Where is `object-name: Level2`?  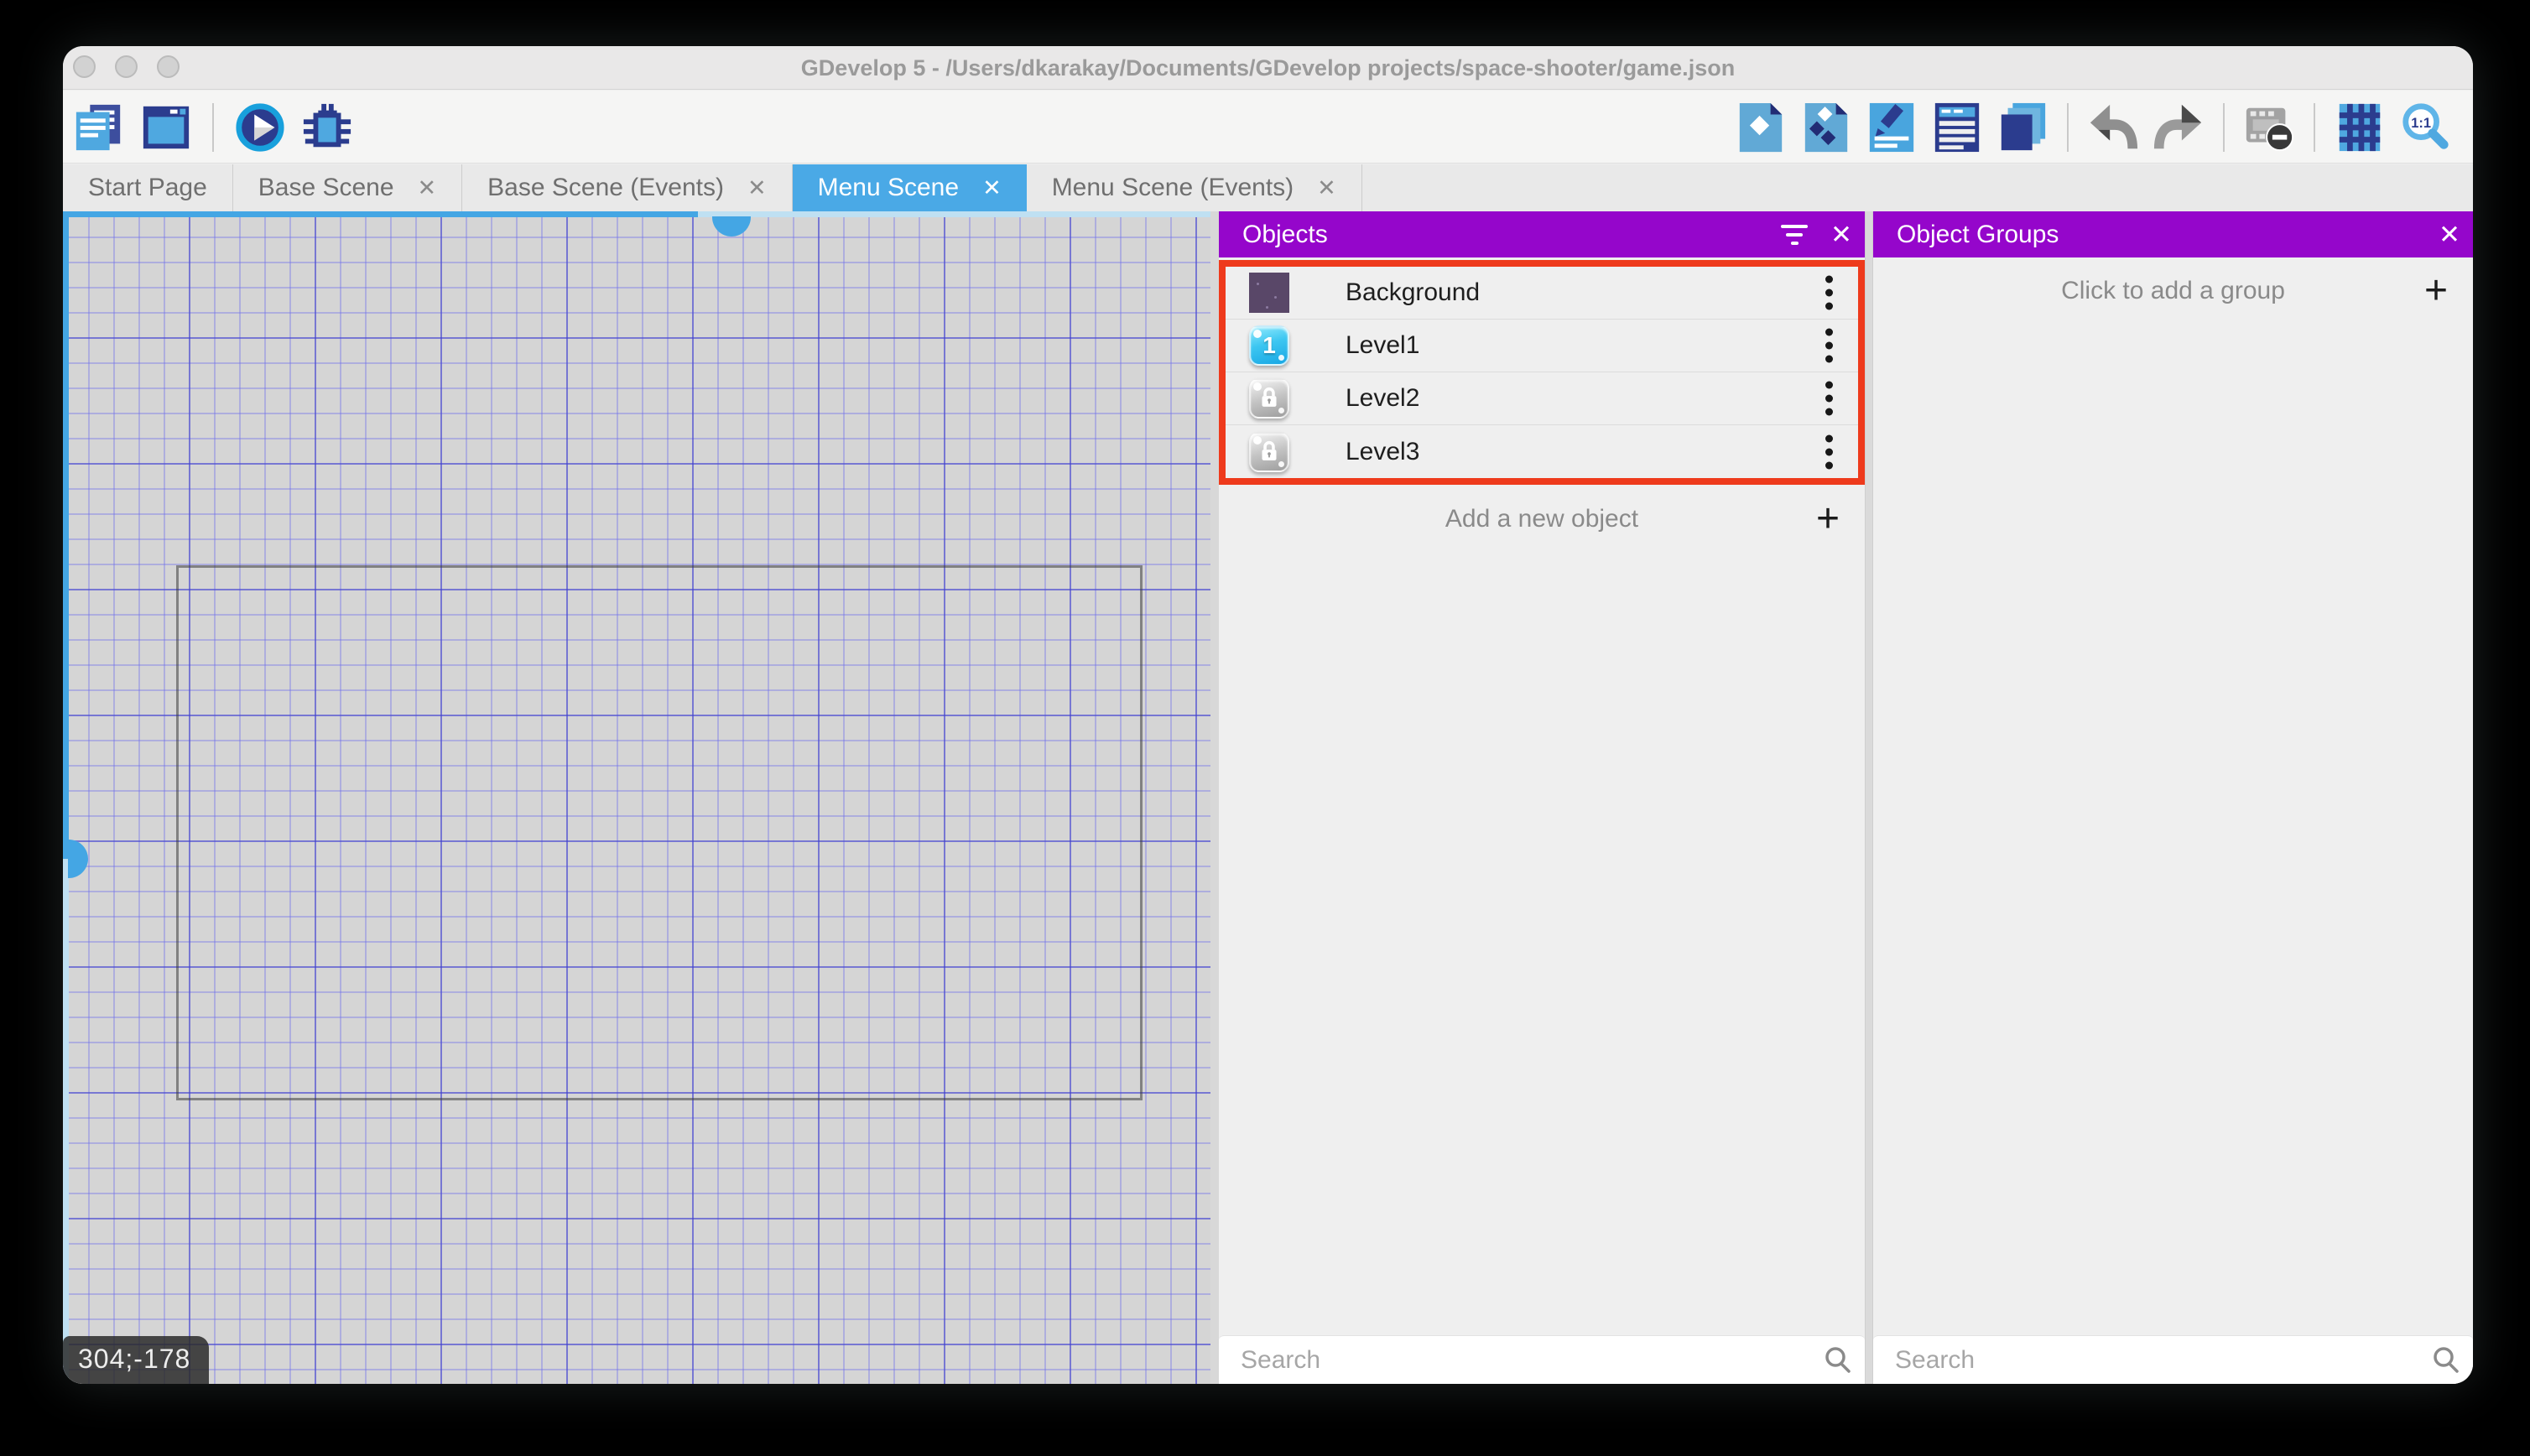 object-name: Level2 is located at coordinates (1383, 398).